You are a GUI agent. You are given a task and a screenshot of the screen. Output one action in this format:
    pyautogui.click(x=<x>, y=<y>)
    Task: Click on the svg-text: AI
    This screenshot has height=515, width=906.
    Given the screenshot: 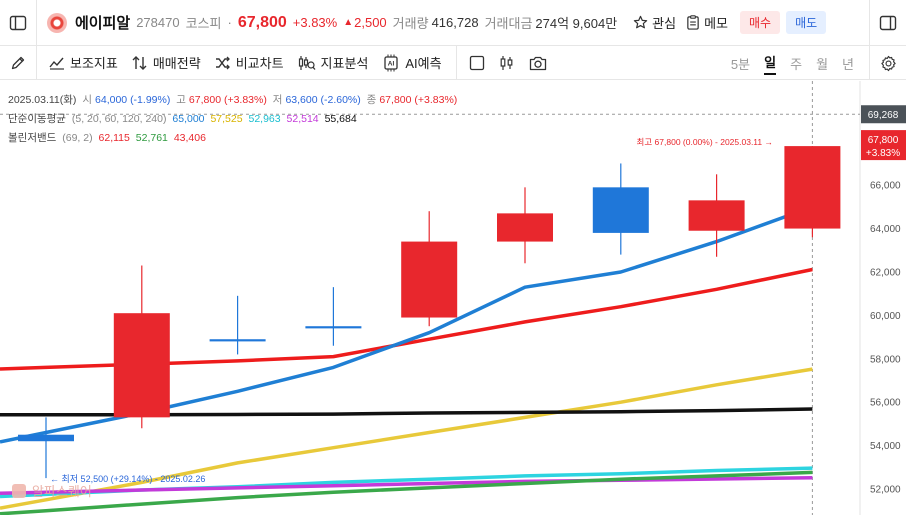 What is the action you would take?
    pyautogui.click(x=391, y=63)
    